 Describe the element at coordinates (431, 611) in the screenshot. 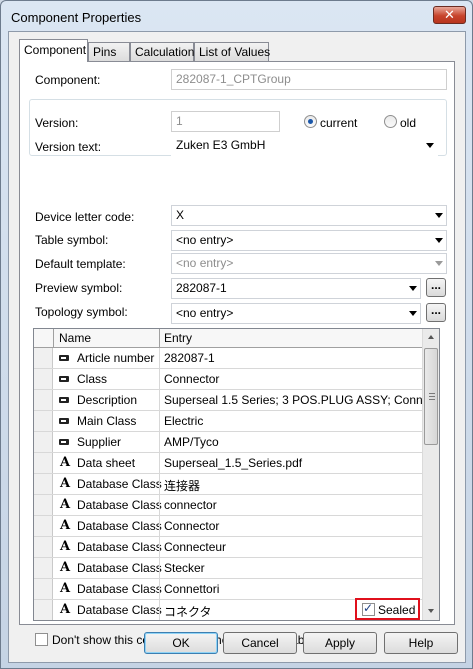

I see `scroll-down-arrow-icon` at that location.